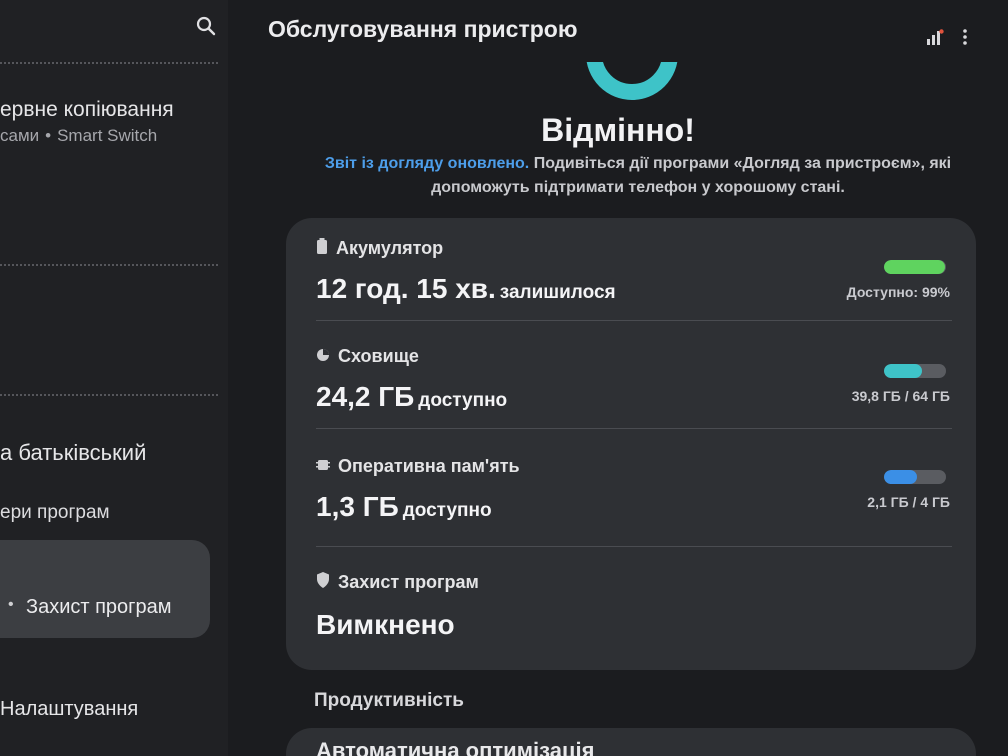 The height and width of the screenshot is (756, 1008). Describe the element at coordinates (447, 510) in the screenshot. I see `ram-suffix: доступно` at that location.